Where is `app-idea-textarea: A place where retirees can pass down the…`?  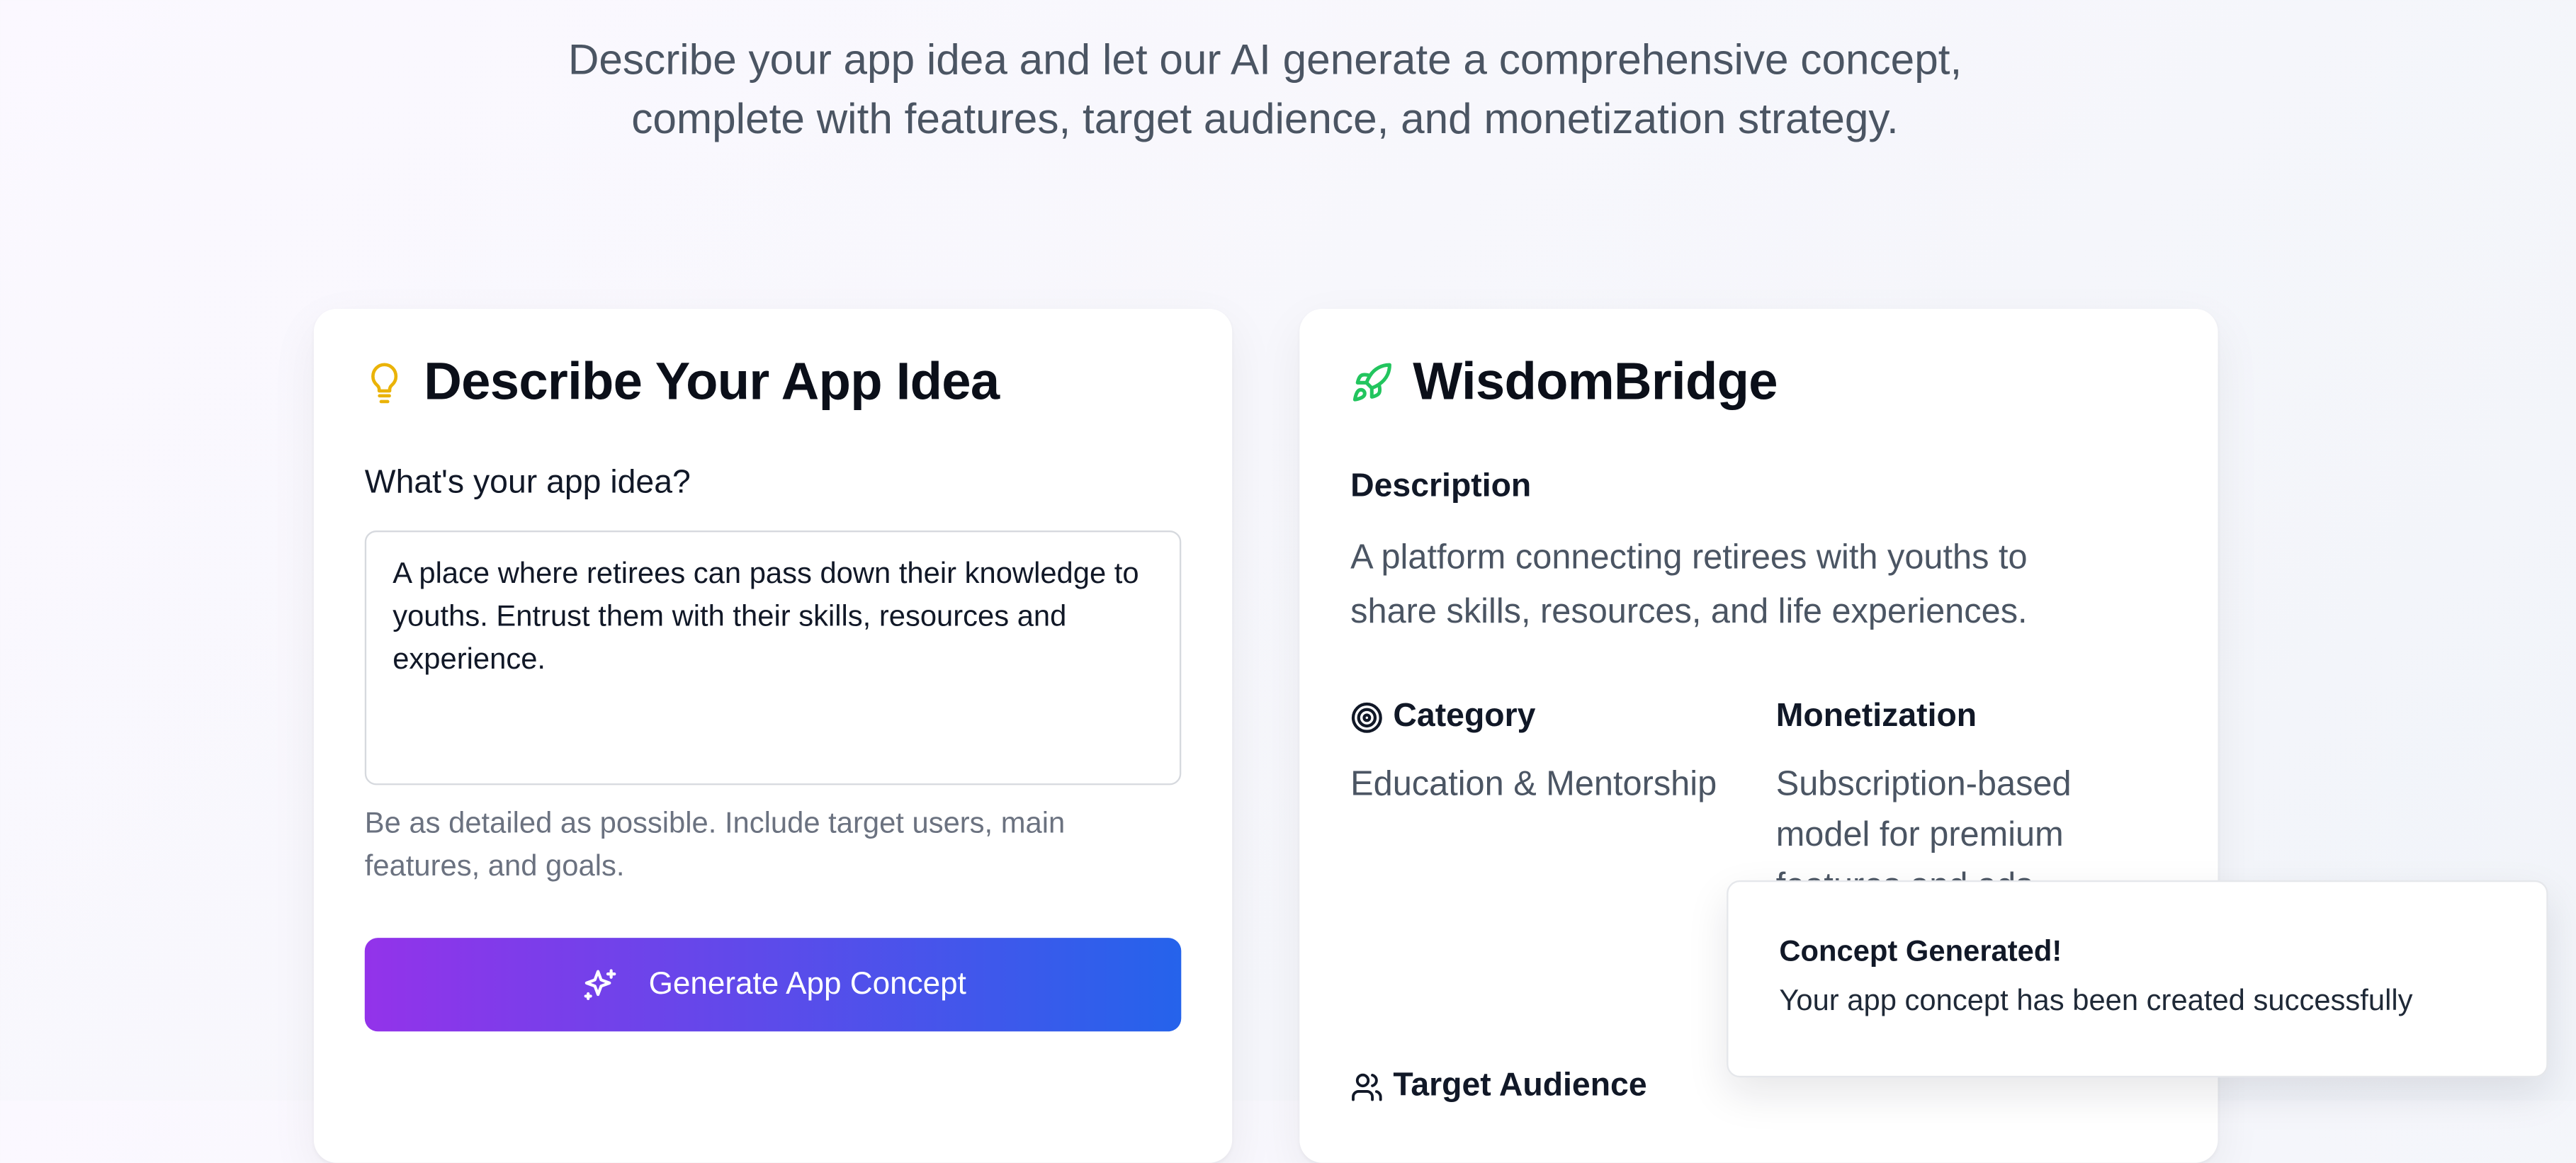
app-idea-textarea: A place where retirees can pass down the… is located at coordinates (773, 658).